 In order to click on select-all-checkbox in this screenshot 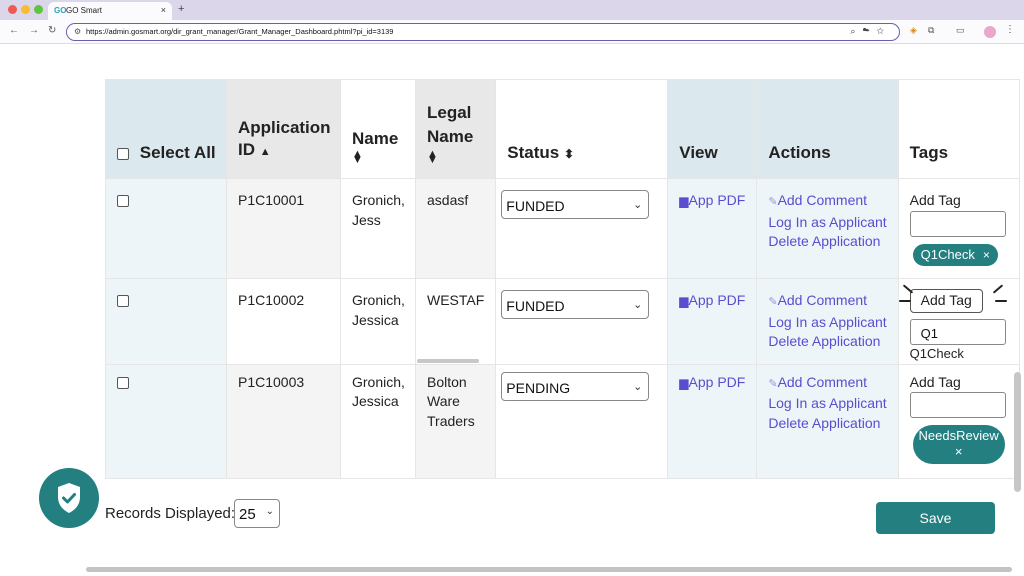, I will do `click(123, 153)`.